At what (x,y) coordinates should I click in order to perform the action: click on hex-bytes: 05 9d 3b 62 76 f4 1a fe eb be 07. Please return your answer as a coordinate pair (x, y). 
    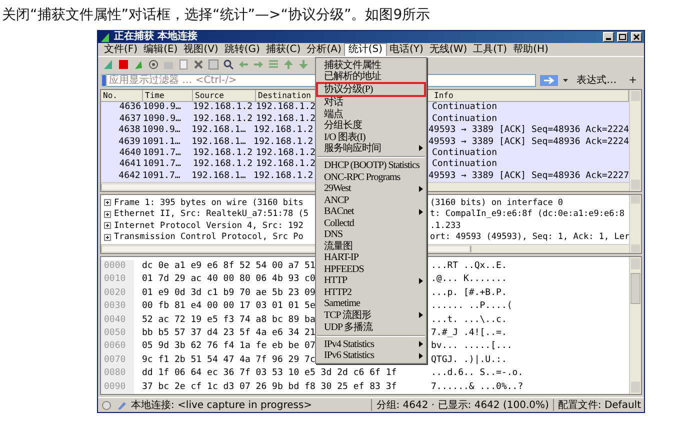
    Looking at the image, I should click on (229, 347).